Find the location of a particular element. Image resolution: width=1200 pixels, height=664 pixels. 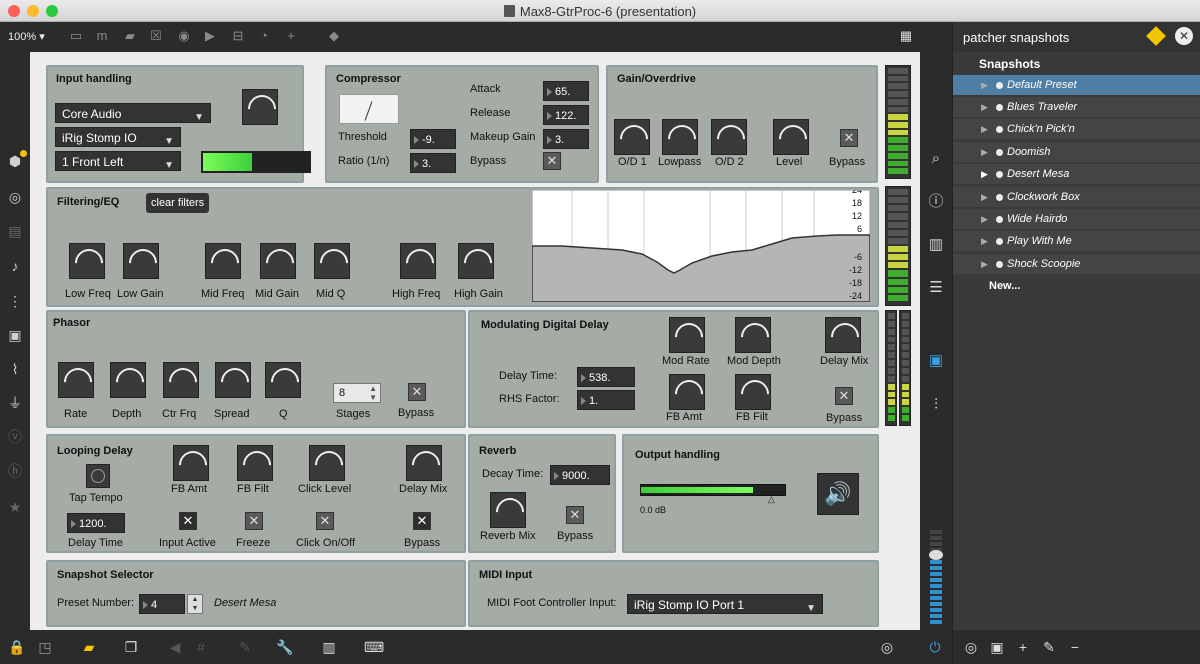

snapshot-item: ▶ Shock Scoopie is located at coordinates (1076, 264).